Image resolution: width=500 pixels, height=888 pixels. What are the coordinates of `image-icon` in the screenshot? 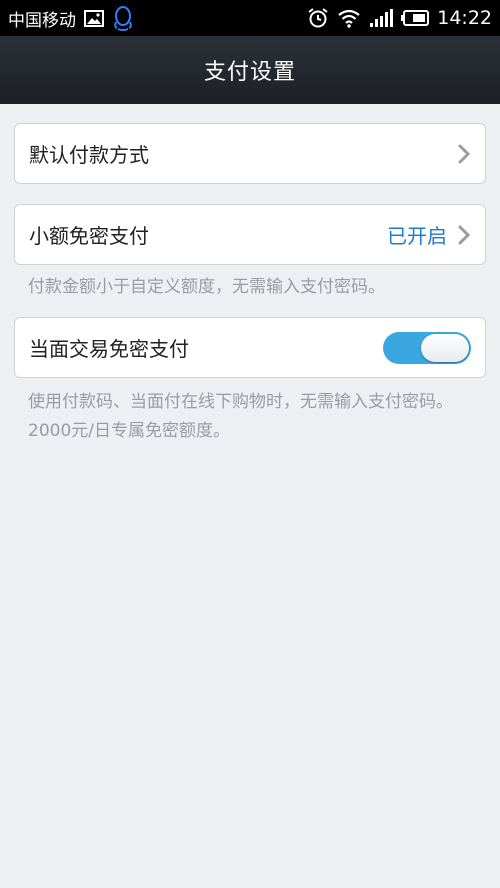 It's located at (94, 18).